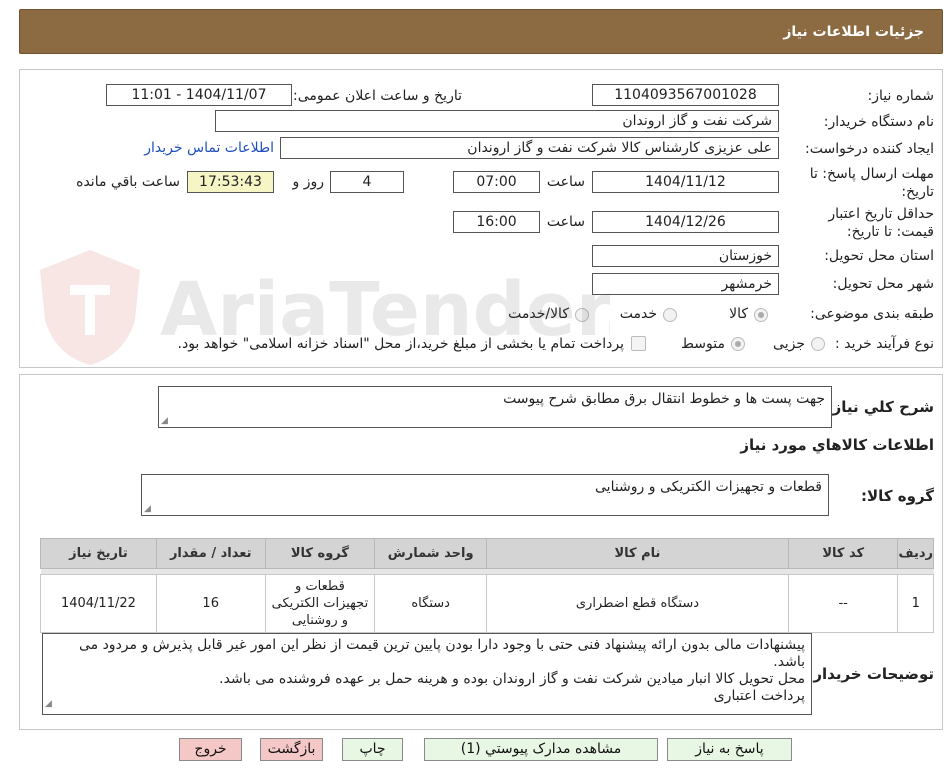  I want to click on deadline-label-date: تاریخ:, so click(917, 192).